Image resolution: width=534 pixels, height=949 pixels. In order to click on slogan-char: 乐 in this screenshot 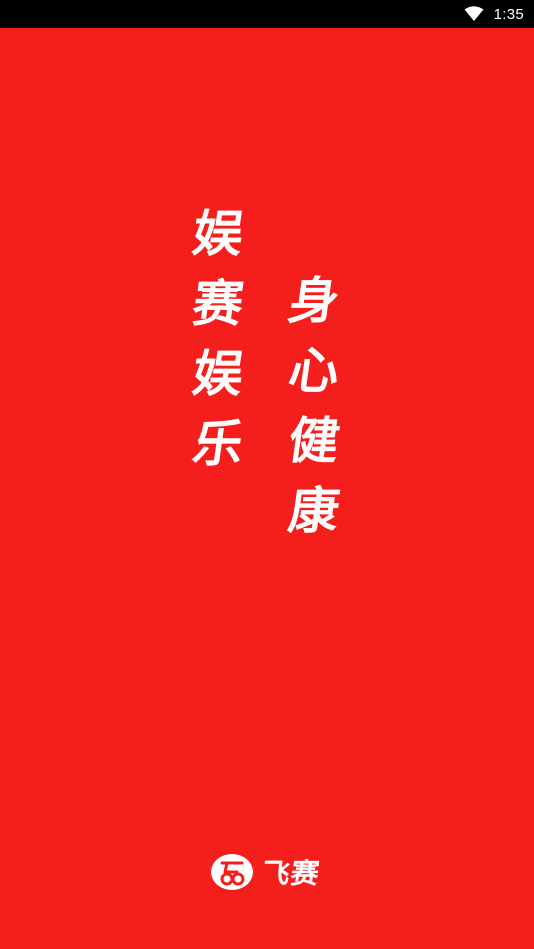, I will do `click(218, 444)`.